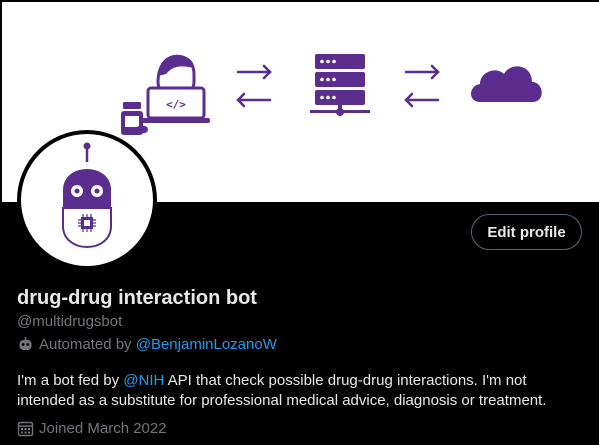  I want to click on joined-text: Joined March 2022, so click(103, 428).